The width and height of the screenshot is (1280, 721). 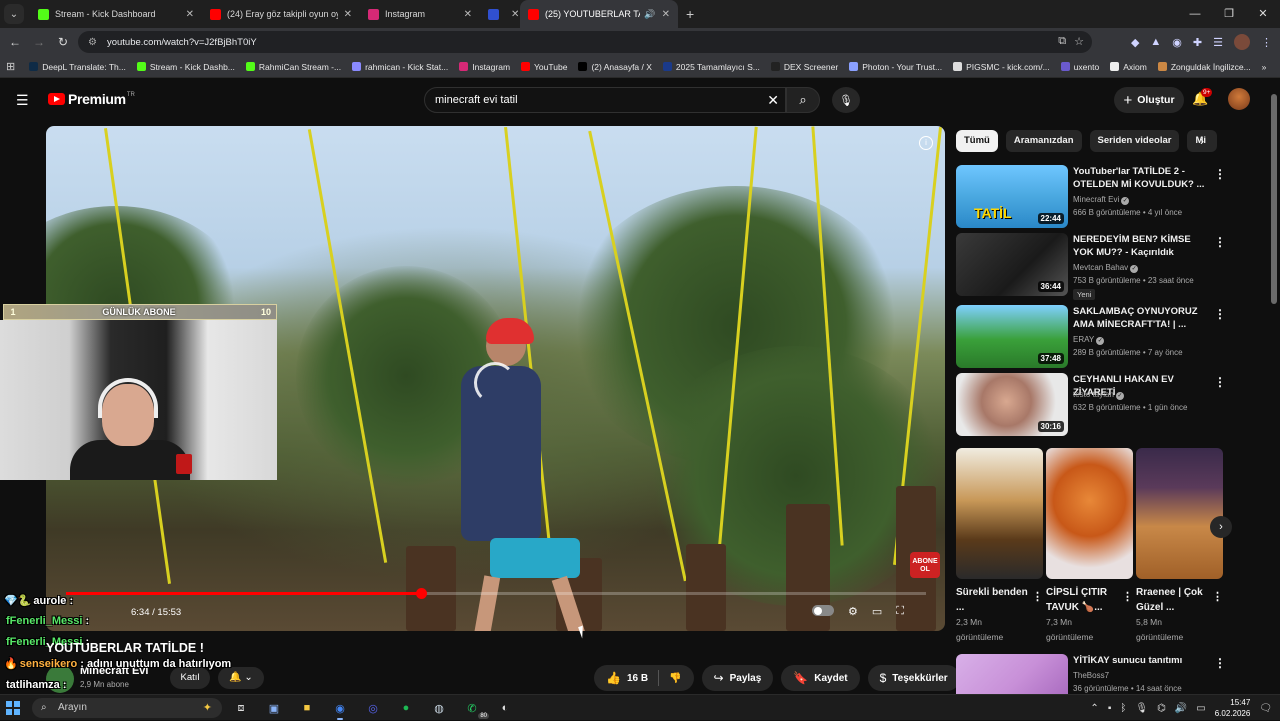 What do you see at coordinates (1128, 67) in the screenshot?
I see `bookmark-item: Axiom` at bounding box center [1128, 67].